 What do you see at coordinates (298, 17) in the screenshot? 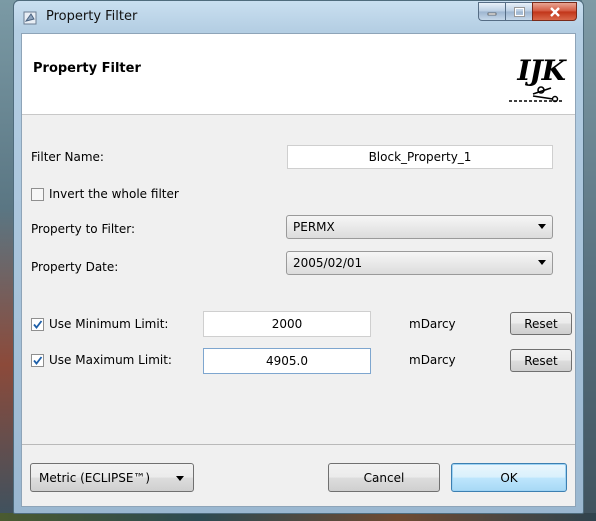
I see `title-bar: Property Filter` at bounding box center [298, 17].